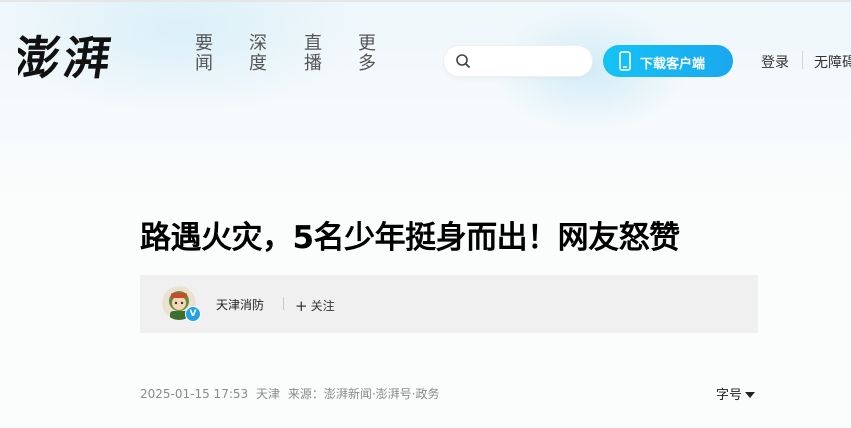 This screenshot has height=428, width=851. I want to click on author-bar: V 天津消防 + 关注, so click(449, 304).